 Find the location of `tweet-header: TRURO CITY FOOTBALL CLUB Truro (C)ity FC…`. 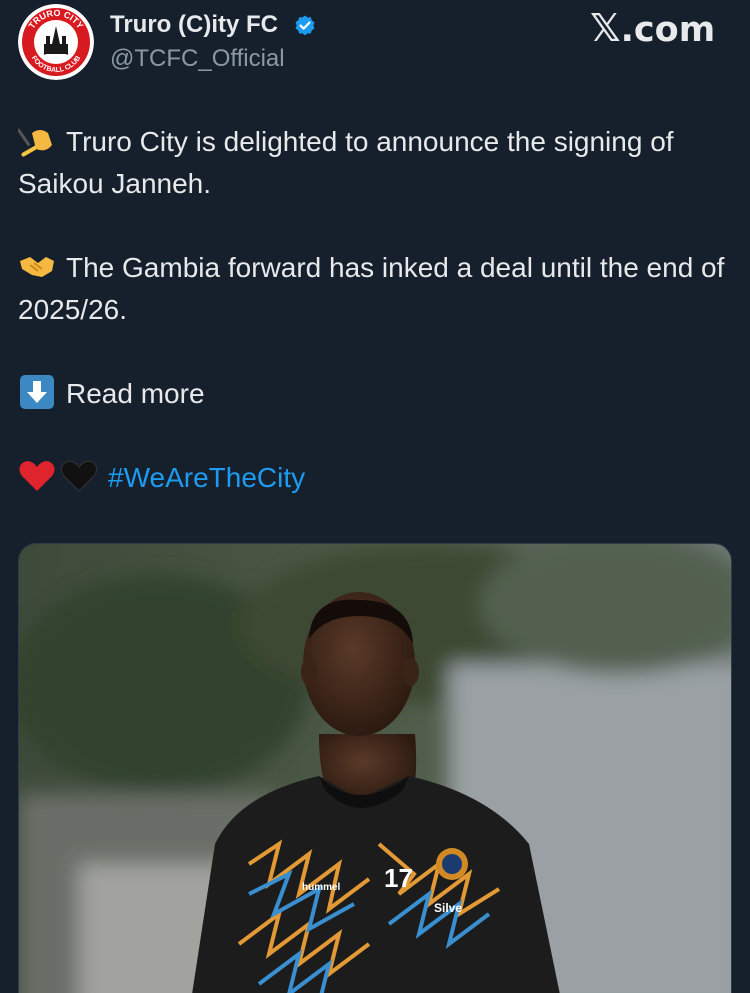

tweet-header: TRURO CITY FOOTBALL CLUB Truro (C)ity FC… is located at coordinates (375, 45).